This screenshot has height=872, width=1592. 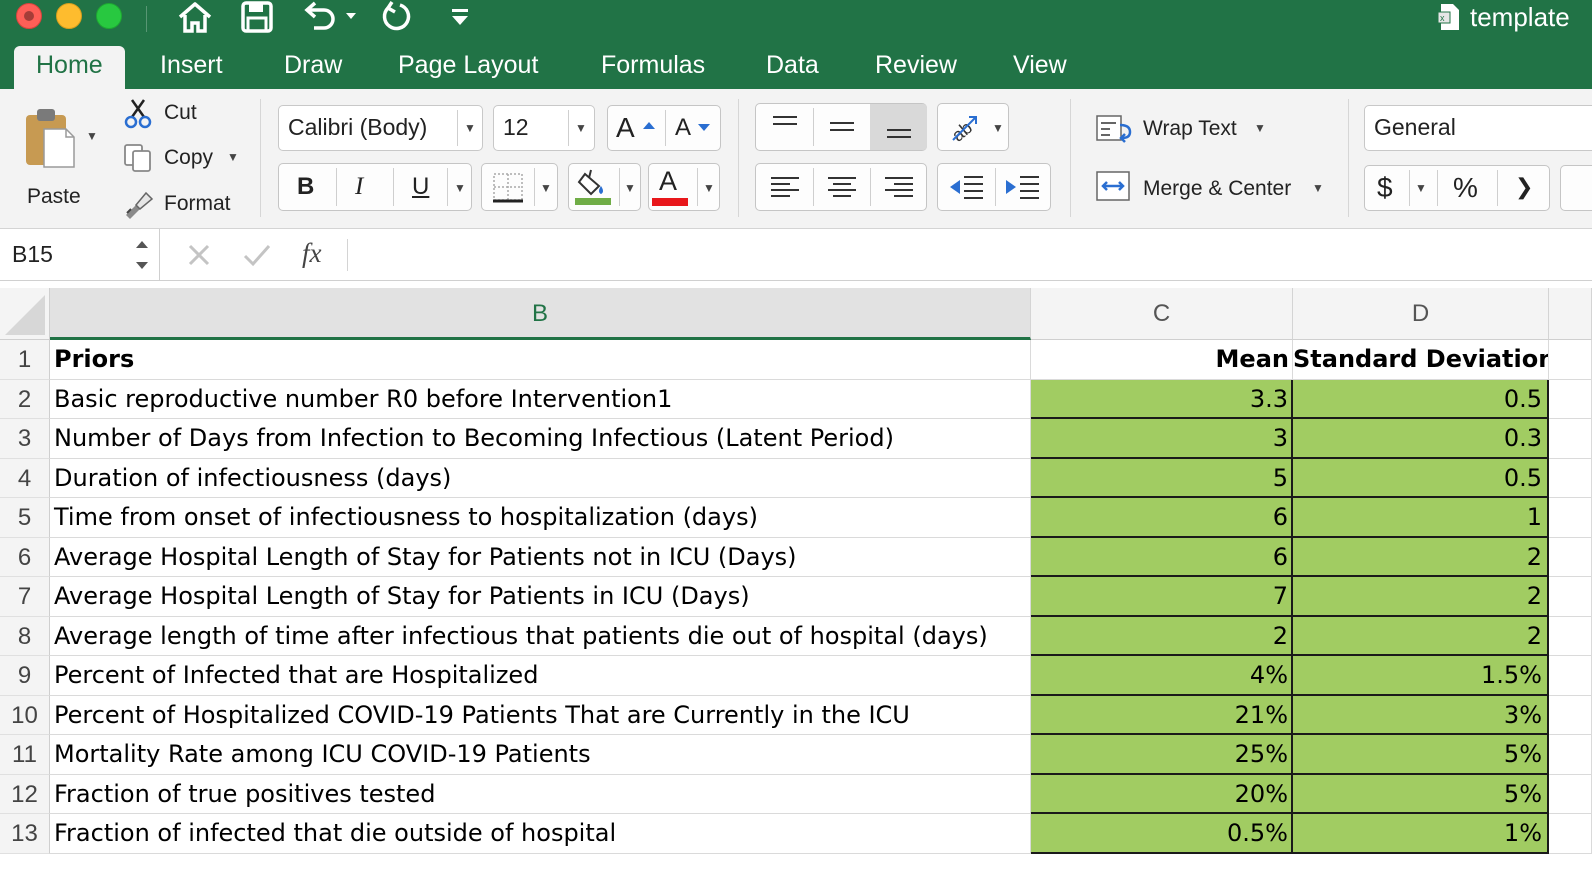 I want to click on cell-d: 1, so click(x=1421, y=518).